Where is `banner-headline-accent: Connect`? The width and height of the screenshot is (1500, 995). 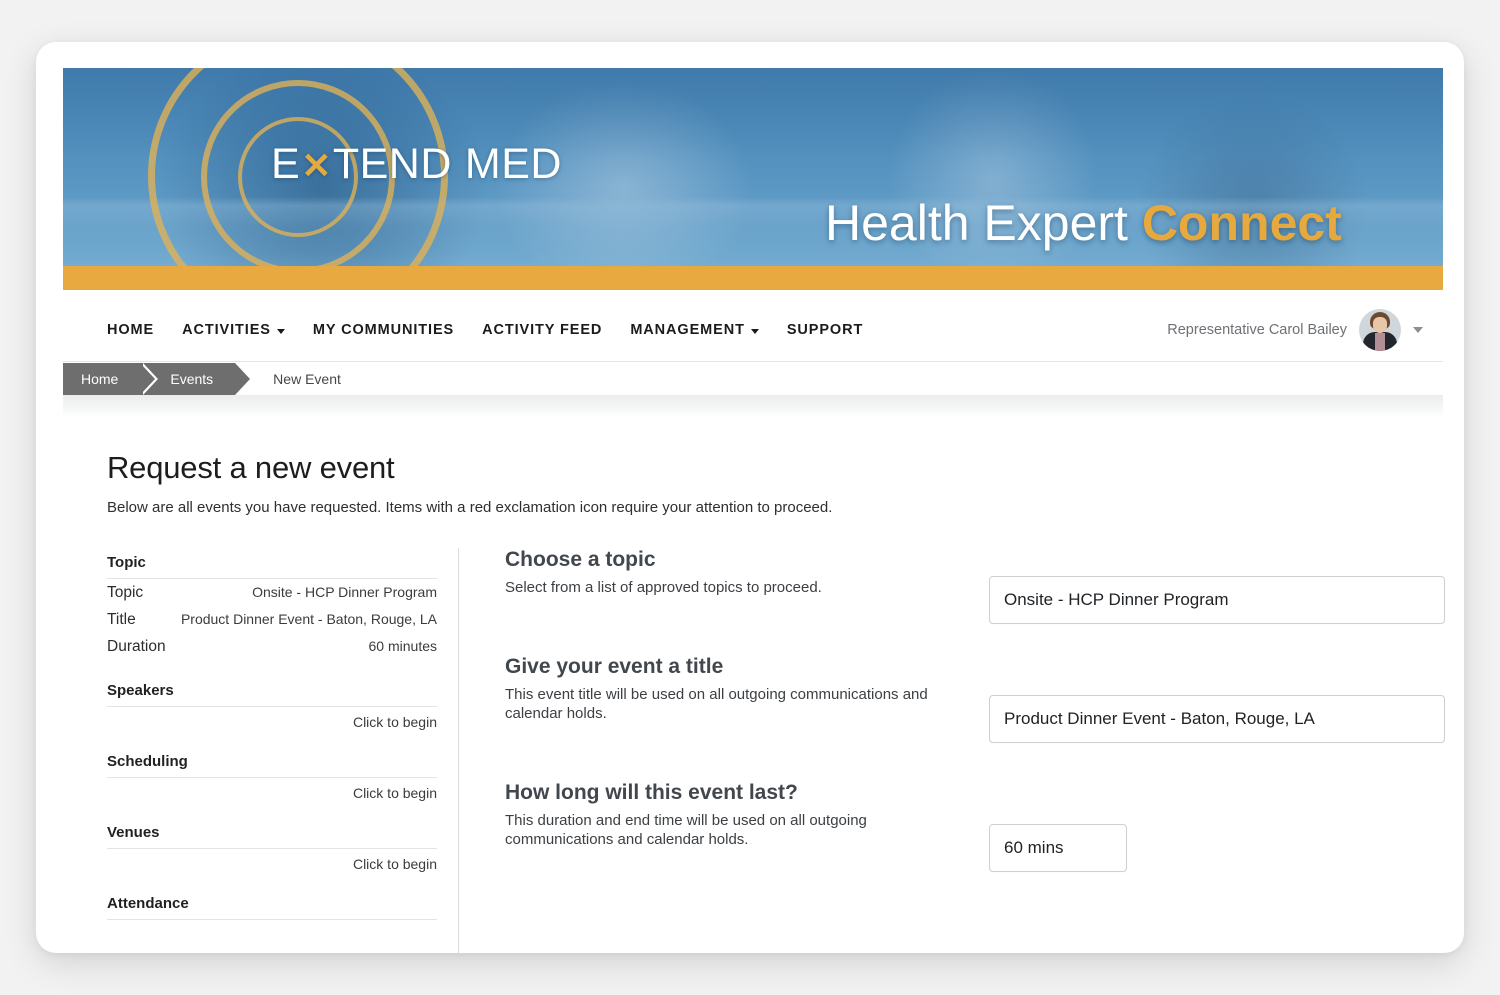
banner-headline-accent: Connect is located at coordinates (1241, 223).